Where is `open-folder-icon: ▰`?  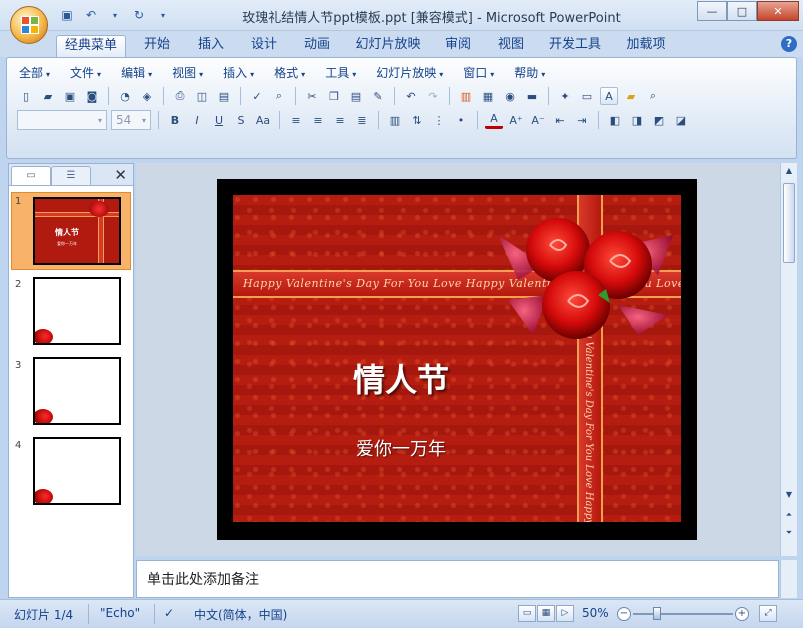
open-folder-icon: ▰ is located at coordinates (48, 96).